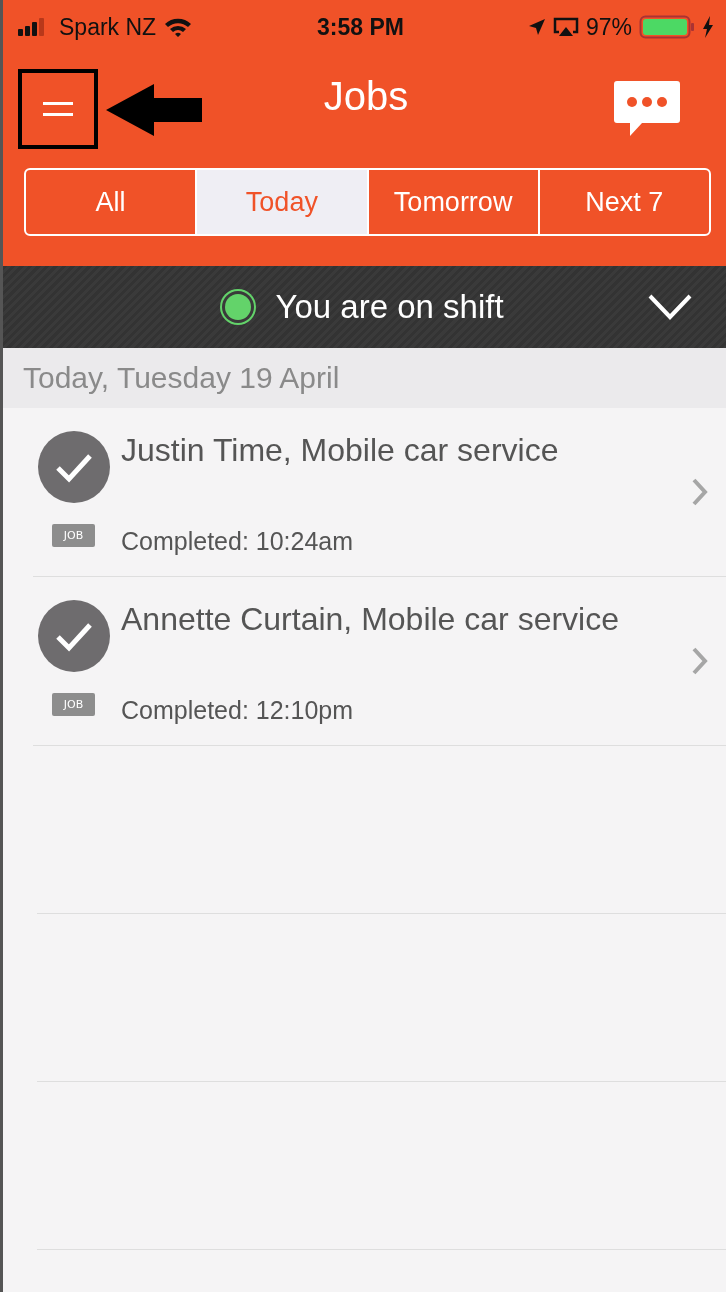 This screenshot has width=726, height=1292. Describe the element at coordinates (360, 27) in the screenshot. I see `clock-time: 3:58 PM` at that location.